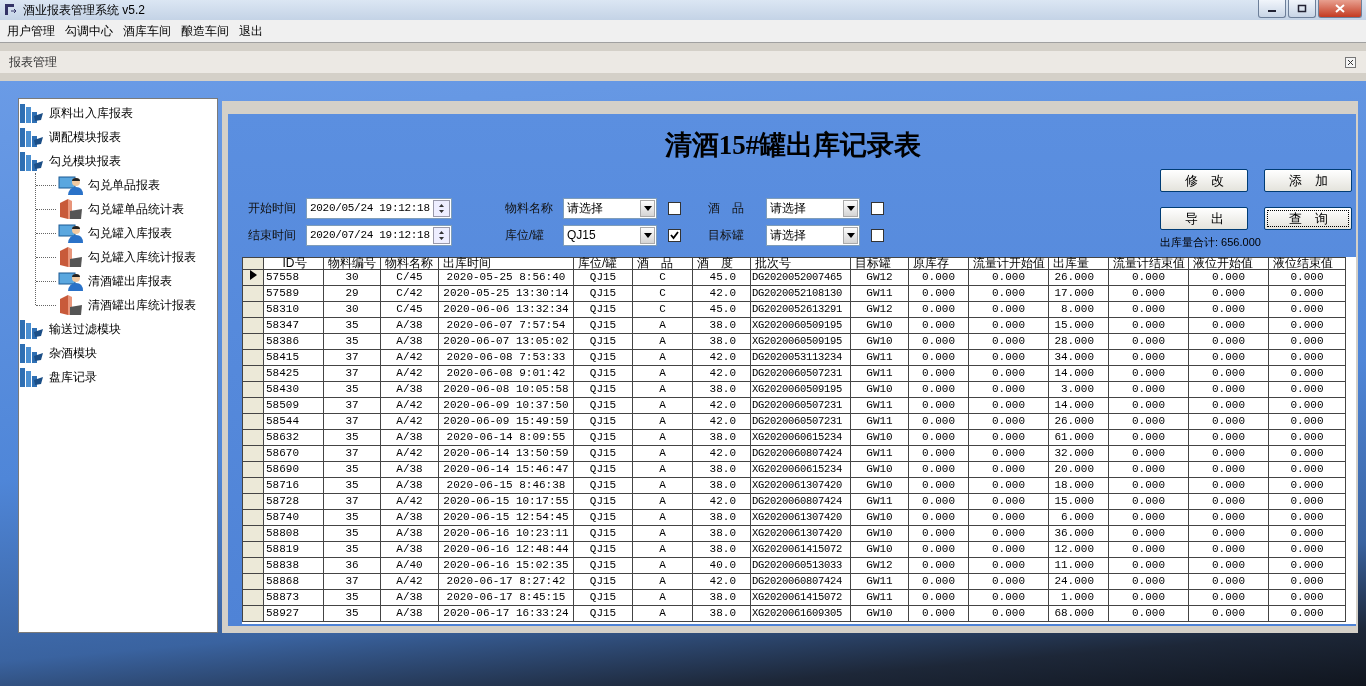 This screenshot has height=686, width=1366. Describe the element at coordinates (352, 389) in the screenshot. I see `table-cell: 35` at that location.